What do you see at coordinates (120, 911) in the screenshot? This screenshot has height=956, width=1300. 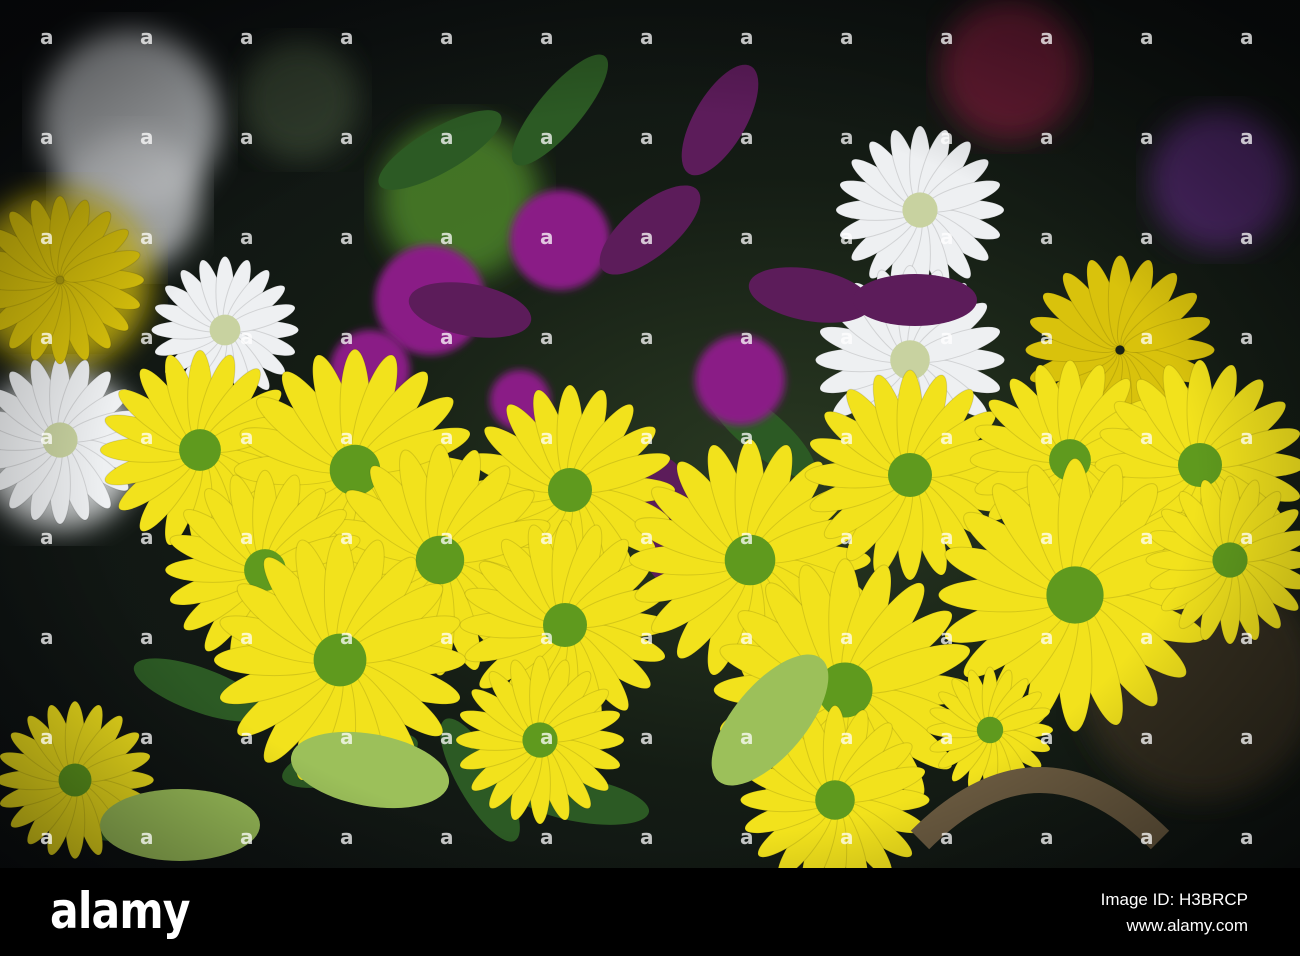 I see `alamy-logo: alamy` at bounding box center [120, 911].